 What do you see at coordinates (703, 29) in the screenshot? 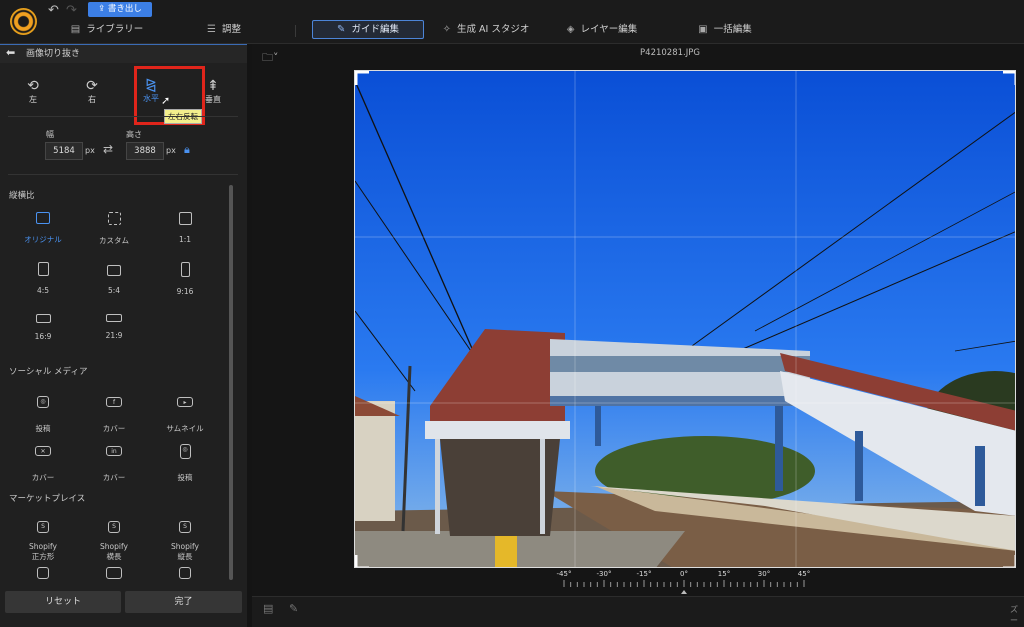
I see `batch-icon: ▣` at bounding box center [703, 29].